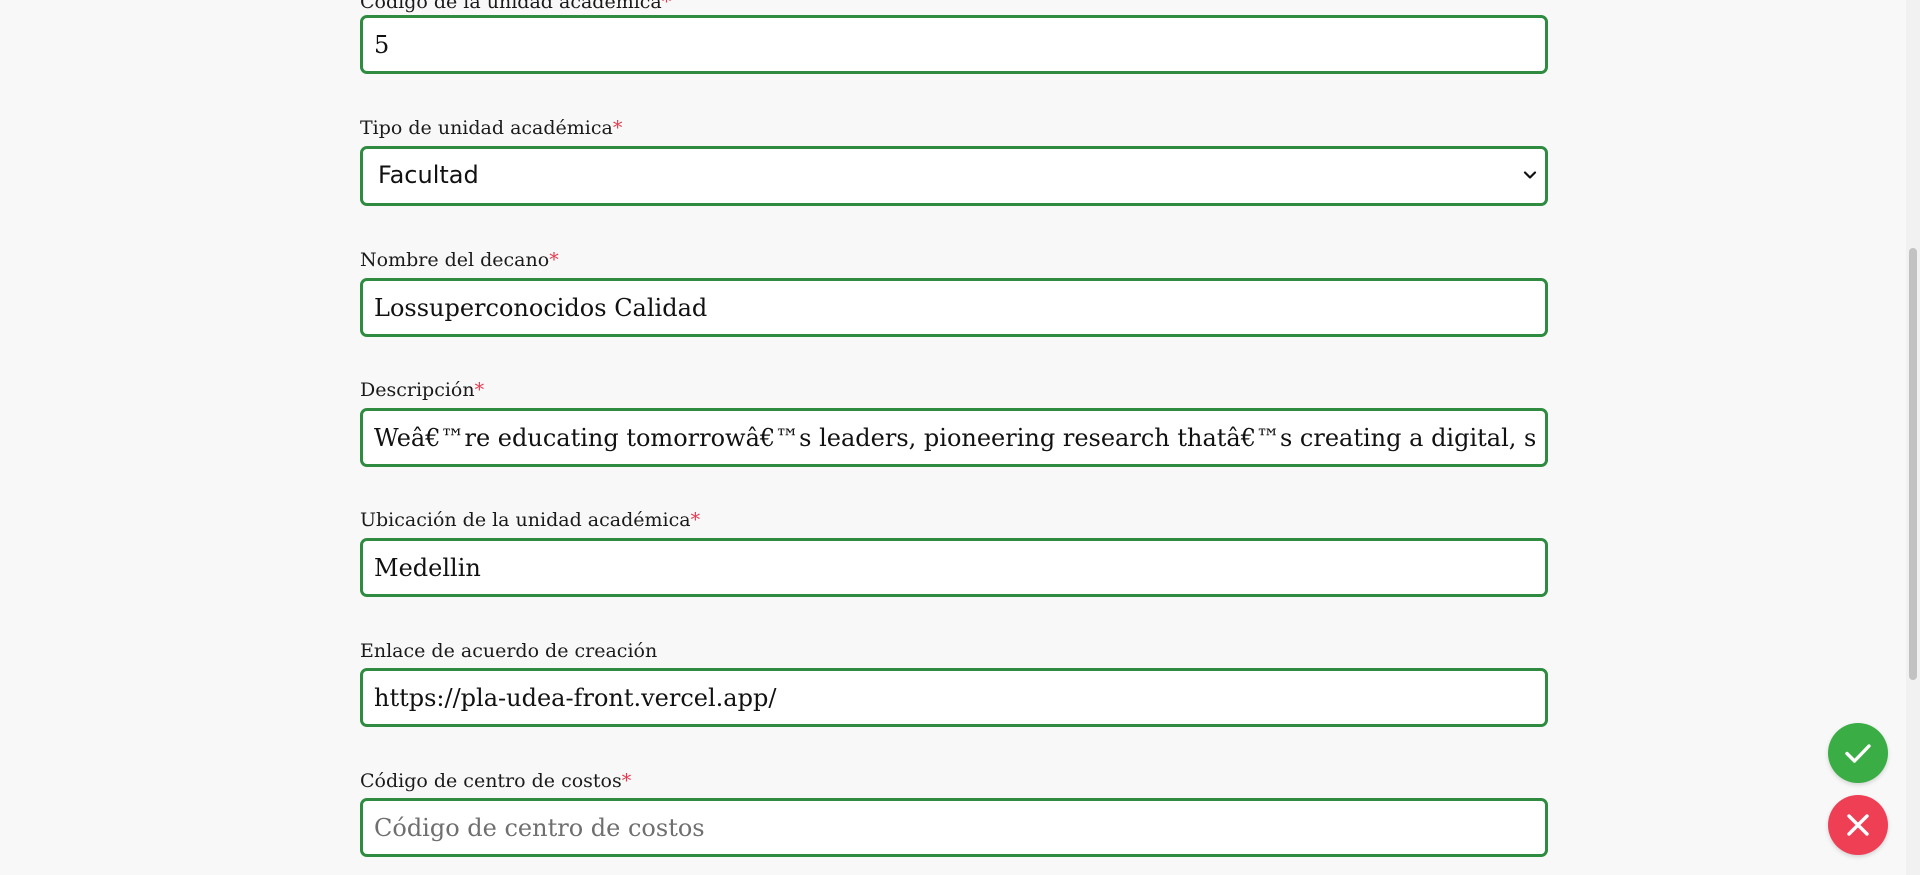 The image size is (1920, 875). Describe the element at coordinates (525, 520) in the screenshot. I see `field-label-text: Ubicación de la unidad académica` at that location.